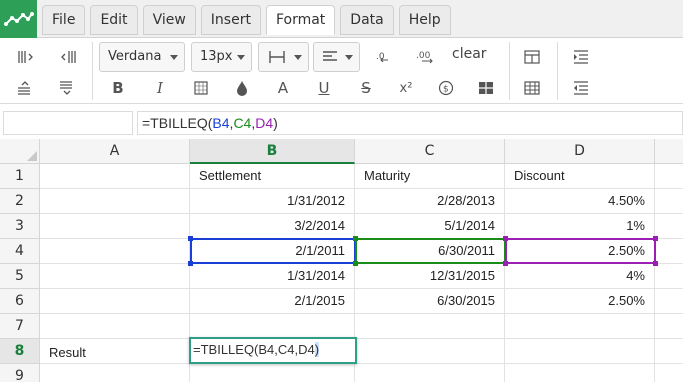 The width and height of the screenshot is (683, 382). What do you see at coordinates (115, 326) in the screenshot?
I see `cell-a7` at bounding box center [115, 326].